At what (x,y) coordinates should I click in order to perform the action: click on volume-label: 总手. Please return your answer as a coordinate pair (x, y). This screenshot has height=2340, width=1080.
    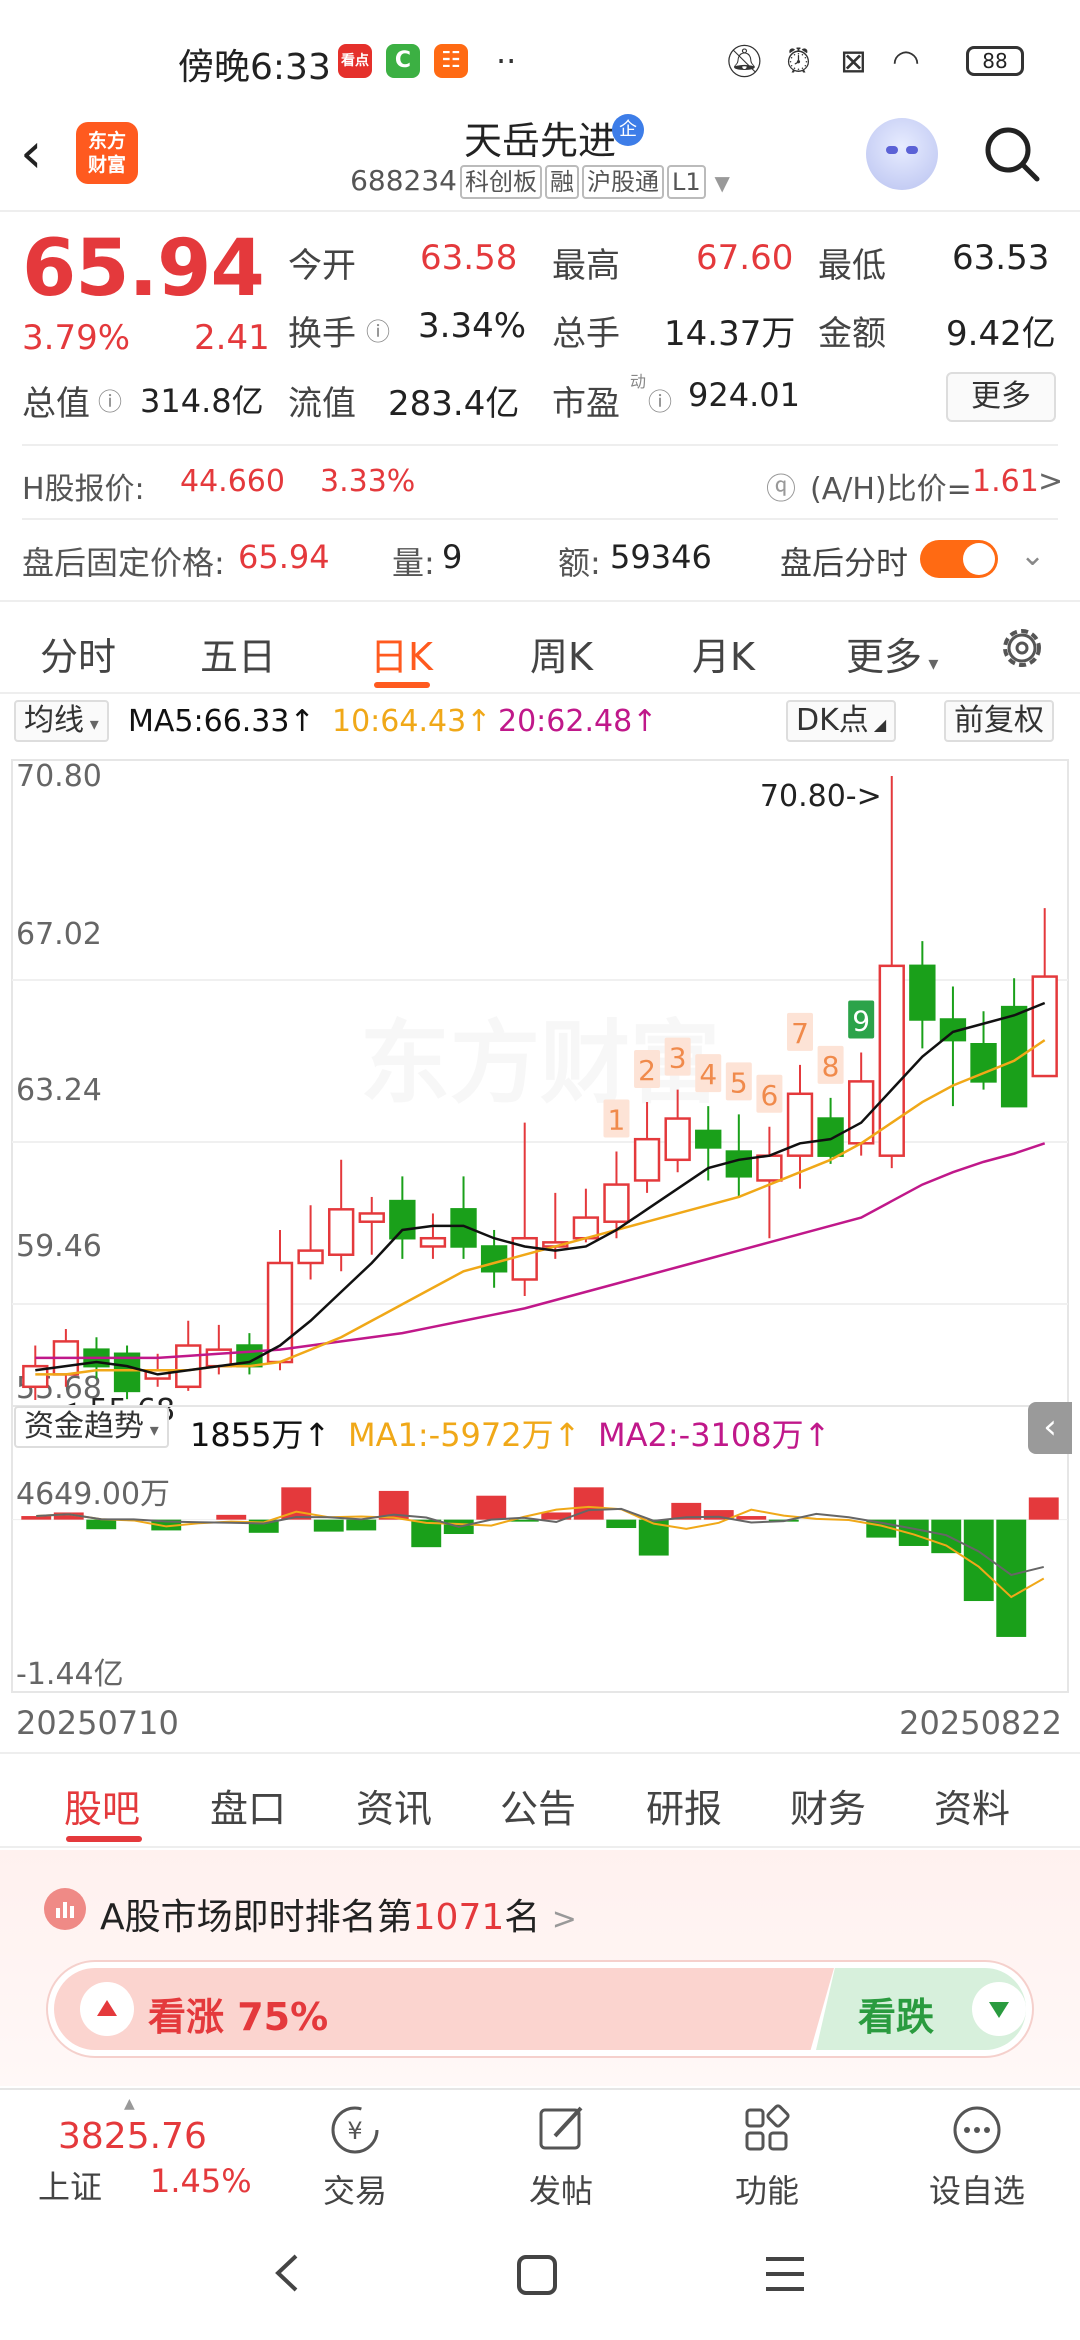
    Looking at the image, I should click on (586, 334).